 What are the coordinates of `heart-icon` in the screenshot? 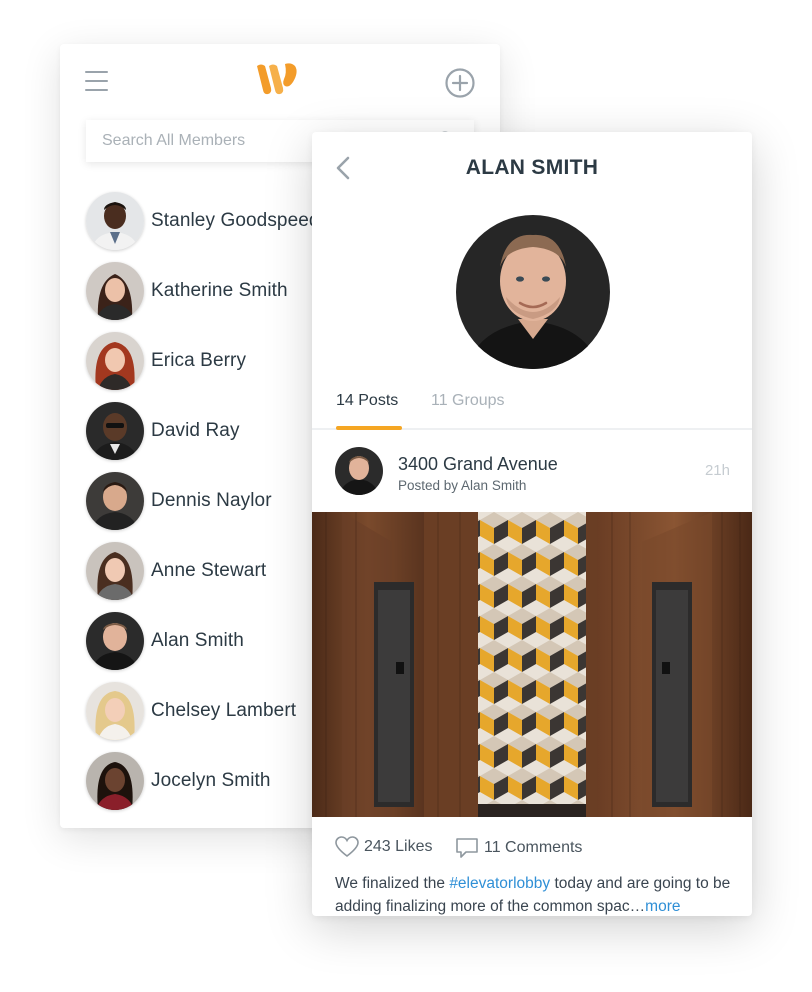 It's located at (347, 847).